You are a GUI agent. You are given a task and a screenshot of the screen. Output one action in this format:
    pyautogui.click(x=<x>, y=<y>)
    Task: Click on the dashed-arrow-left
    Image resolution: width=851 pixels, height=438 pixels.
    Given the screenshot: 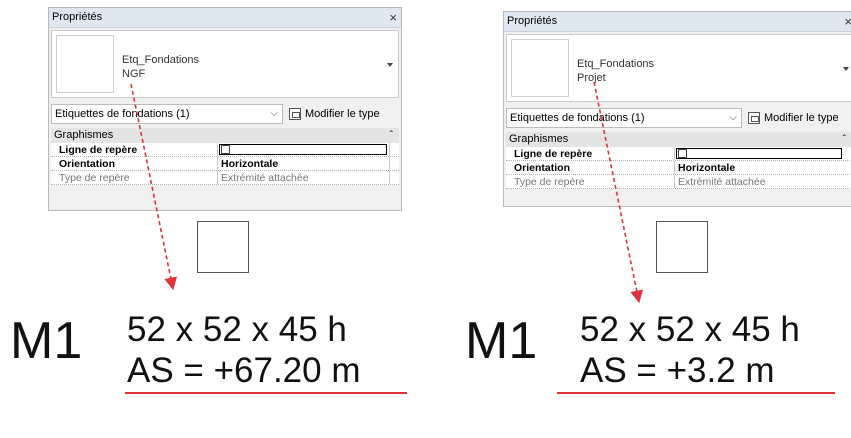 What is the action you would take?
    pyautogui.click(x=153, y=187)
    